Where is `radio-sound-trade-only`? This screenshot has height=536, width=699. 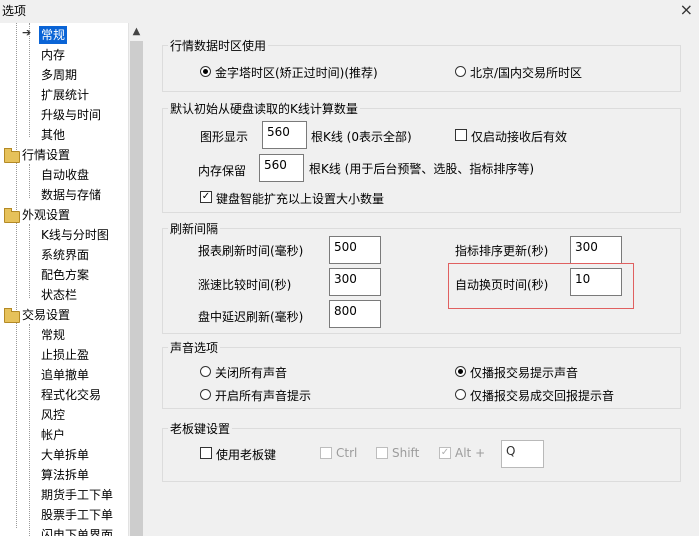
radio-sound-trade-only is located at coordinates (460, 371).